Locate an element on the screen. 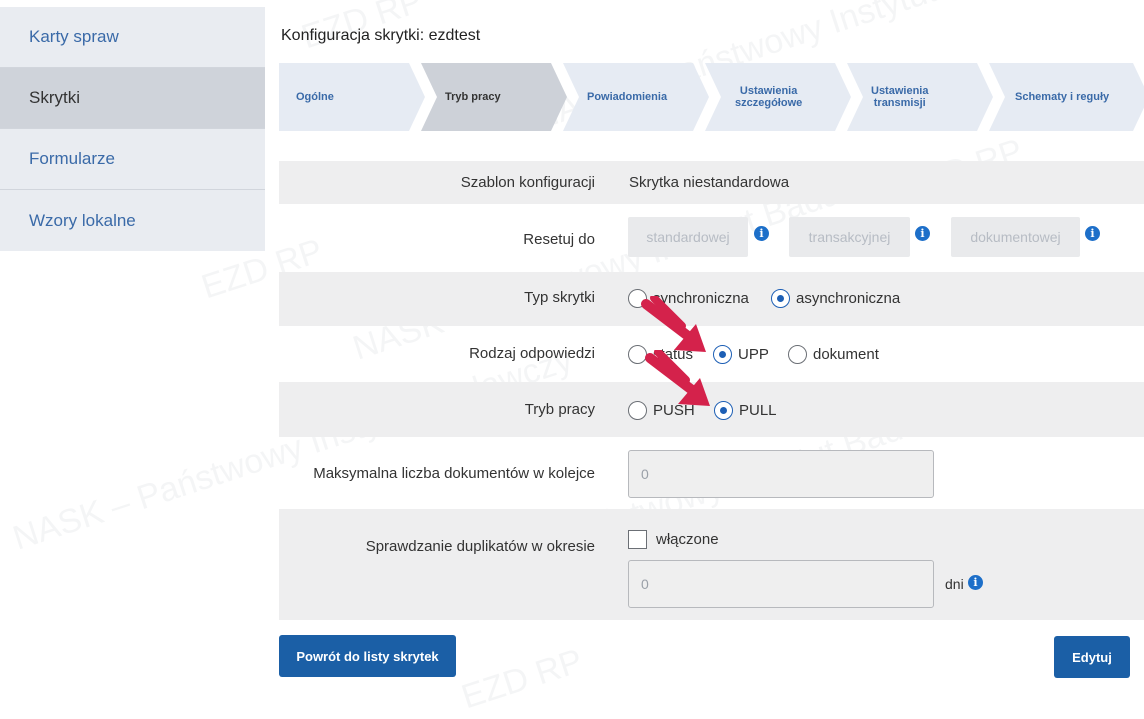 This screenshot has width=1144, height=719. radio-label: dokument is located at coordinates (846, 354).